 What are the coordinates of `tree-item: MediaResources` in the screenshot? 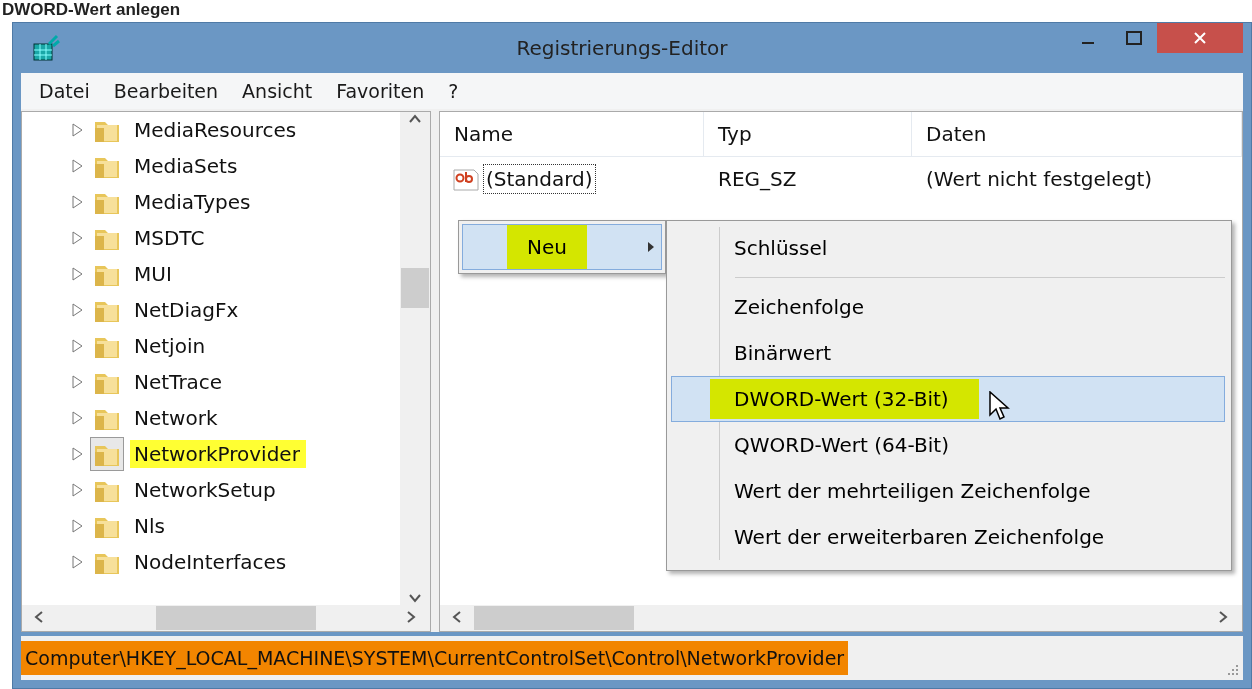 It's located at (216, 130).